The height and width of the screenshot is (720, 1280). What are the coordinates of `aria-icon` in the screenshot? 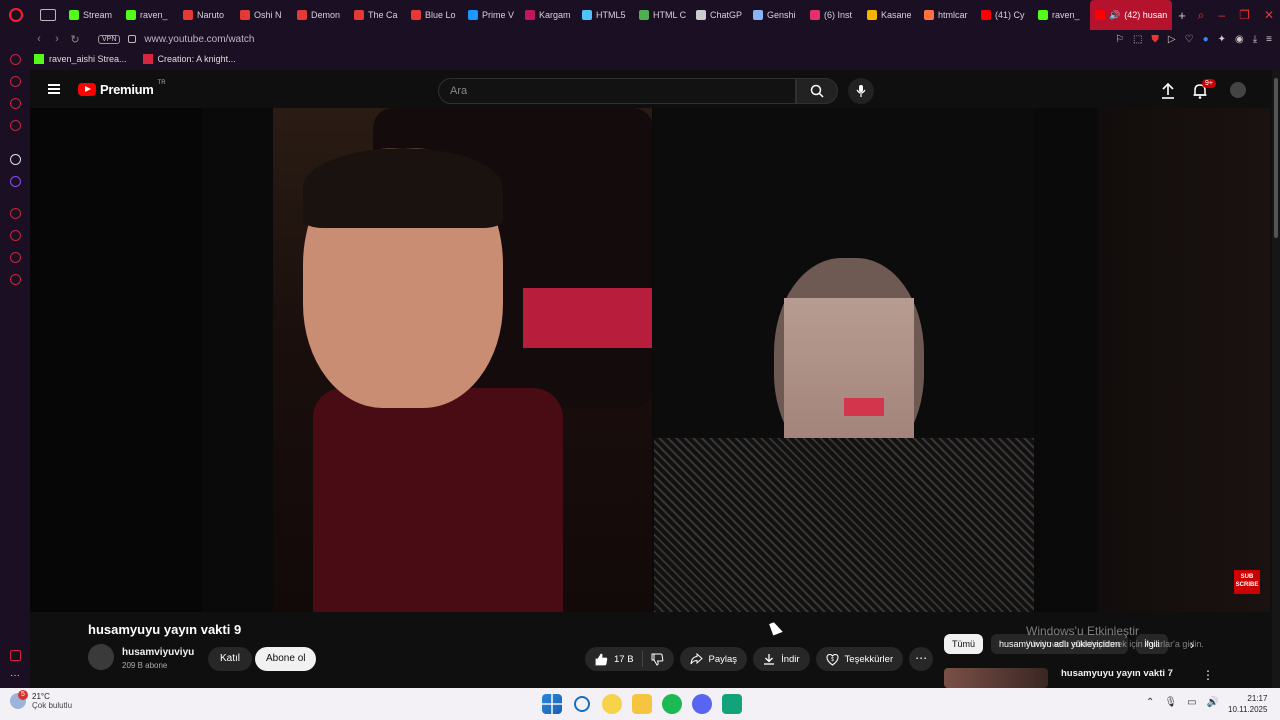 It's located at (15, 59).